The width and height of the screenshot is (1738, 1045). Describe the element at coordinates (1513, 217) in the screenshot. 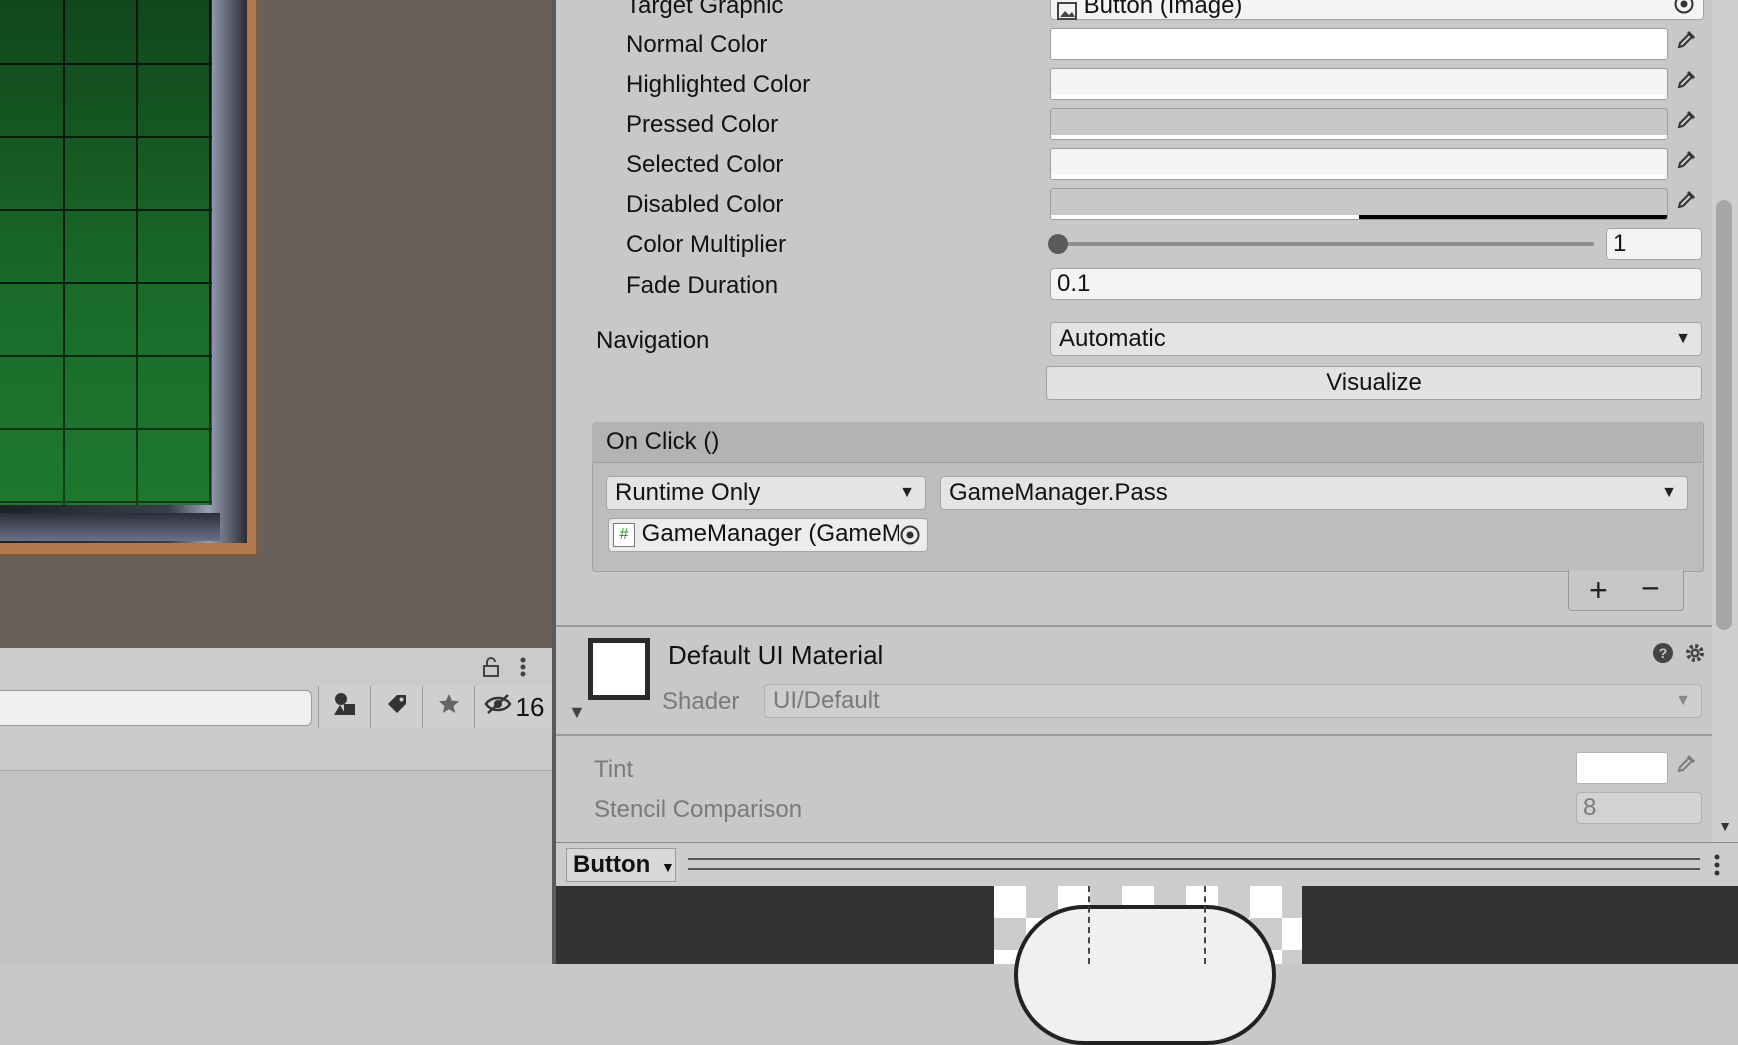

I see `alpha-bar-transparent` at that location.